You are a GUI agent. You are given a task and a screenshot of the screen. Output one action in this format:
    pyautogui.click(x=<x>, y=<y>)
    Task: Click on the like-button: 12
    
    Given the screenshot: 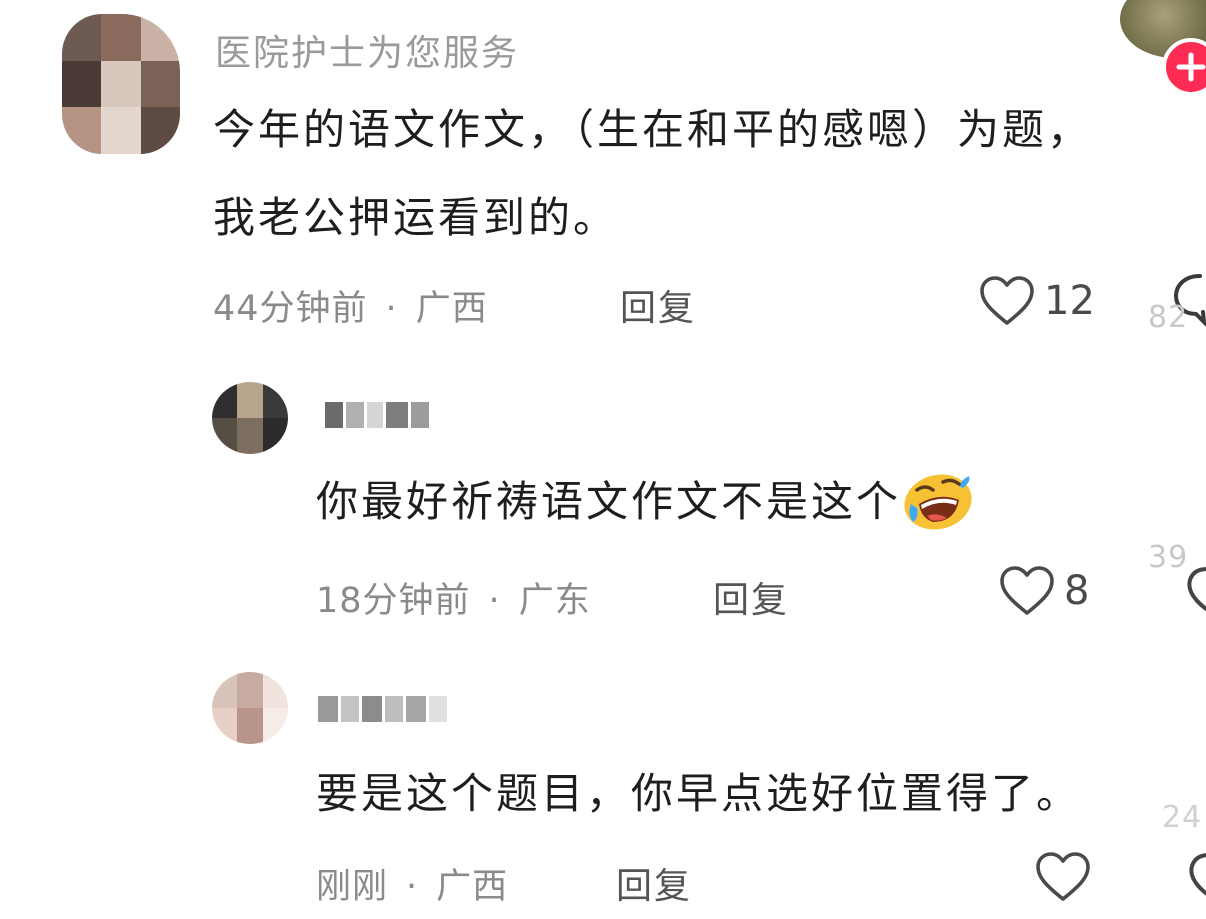 What is the action you would take?
    pyautogui.click(x=1036, y=301)
    